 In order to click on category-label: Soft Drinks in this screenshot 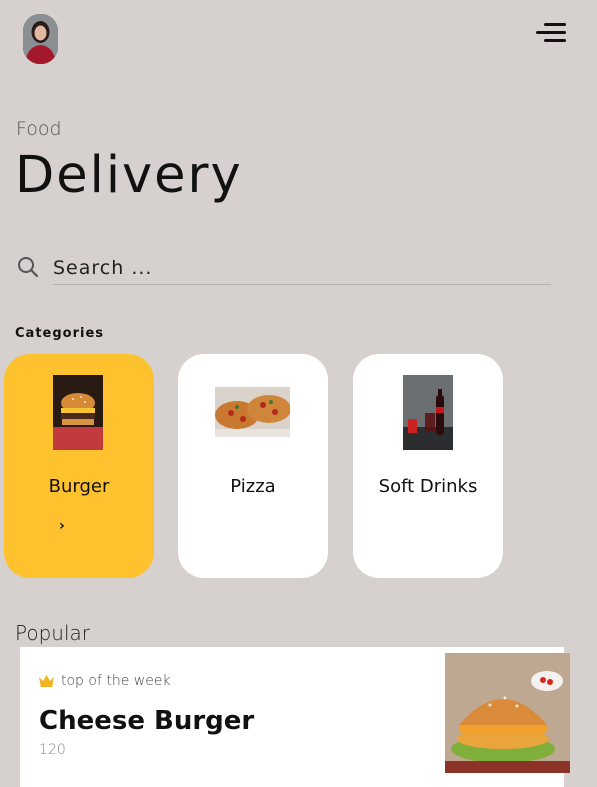, I will do `click(428, 486)`.